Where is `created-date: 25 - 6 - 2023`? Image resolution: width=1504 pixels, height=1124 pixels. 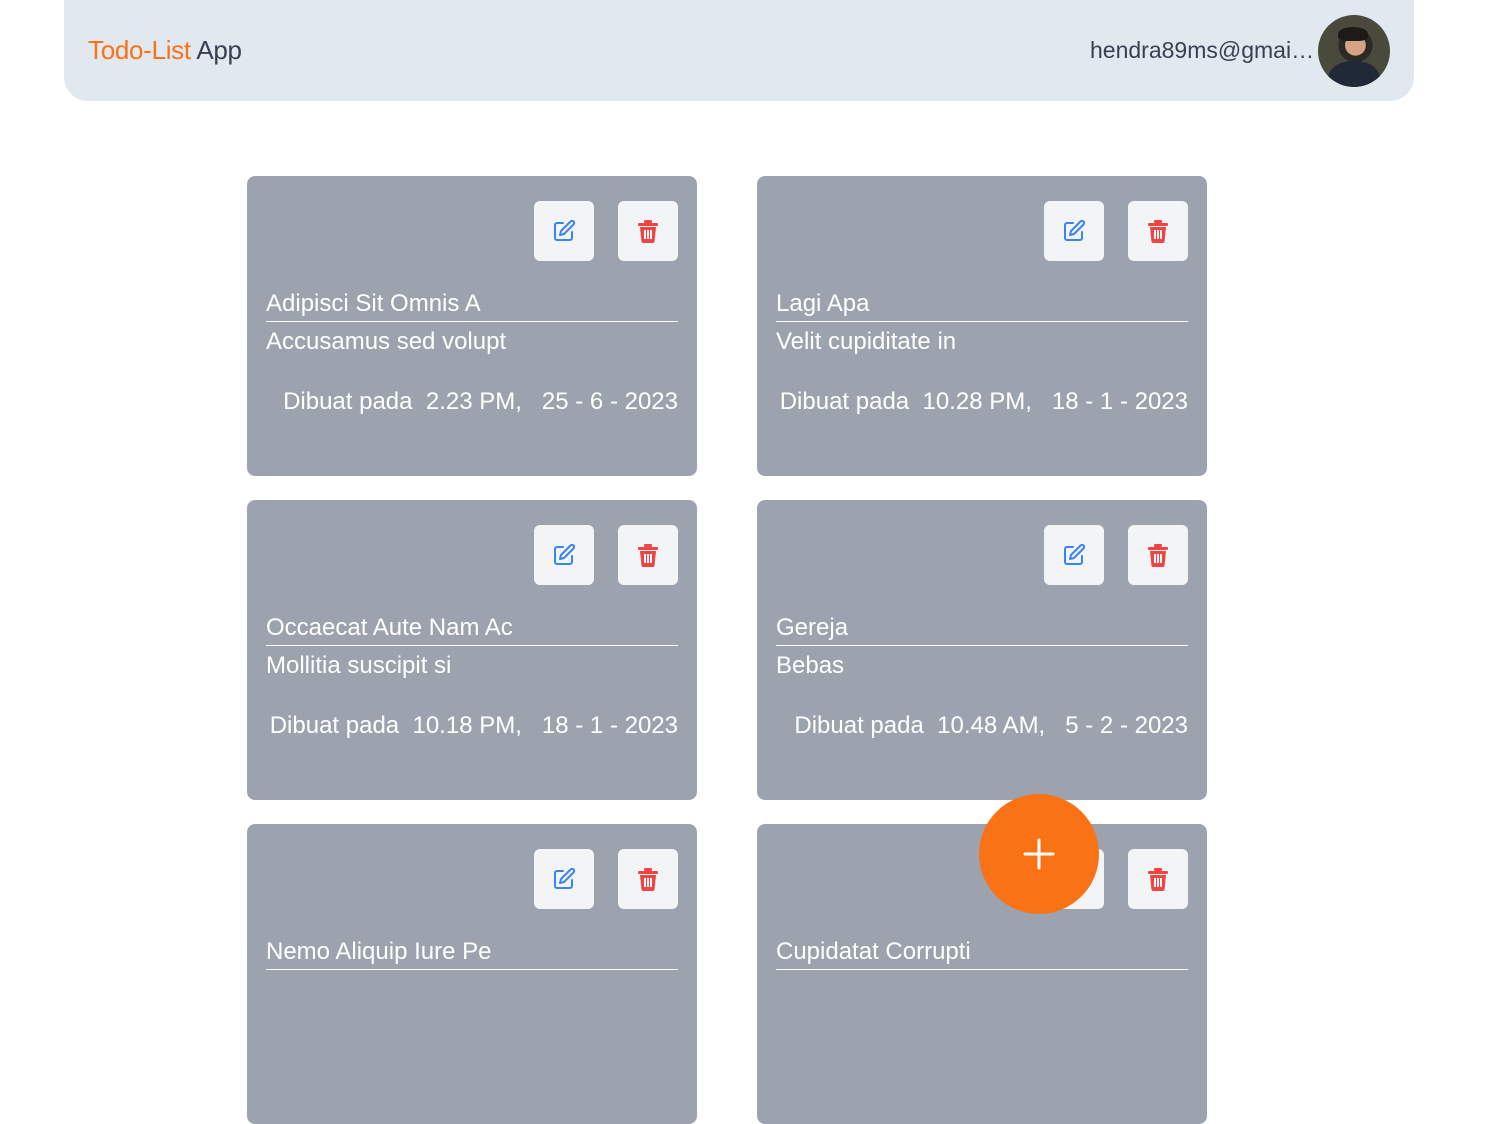
created-date: 25 - 6 - 2023 is located at coordinates (609, 401).